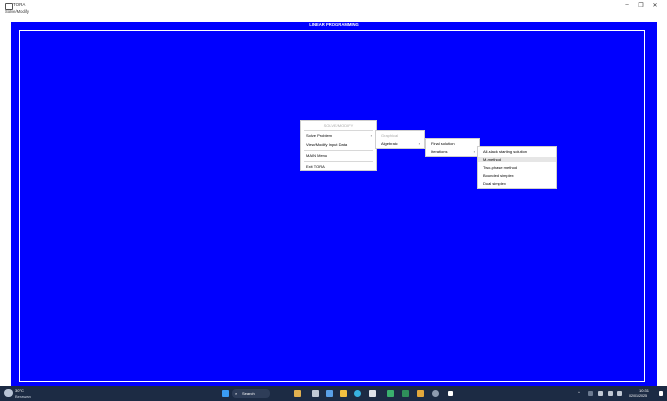  What do you see at coordinates (655, 5) in the screenshot?
I see `close-button: ✕` at bounding box center [655, 5].